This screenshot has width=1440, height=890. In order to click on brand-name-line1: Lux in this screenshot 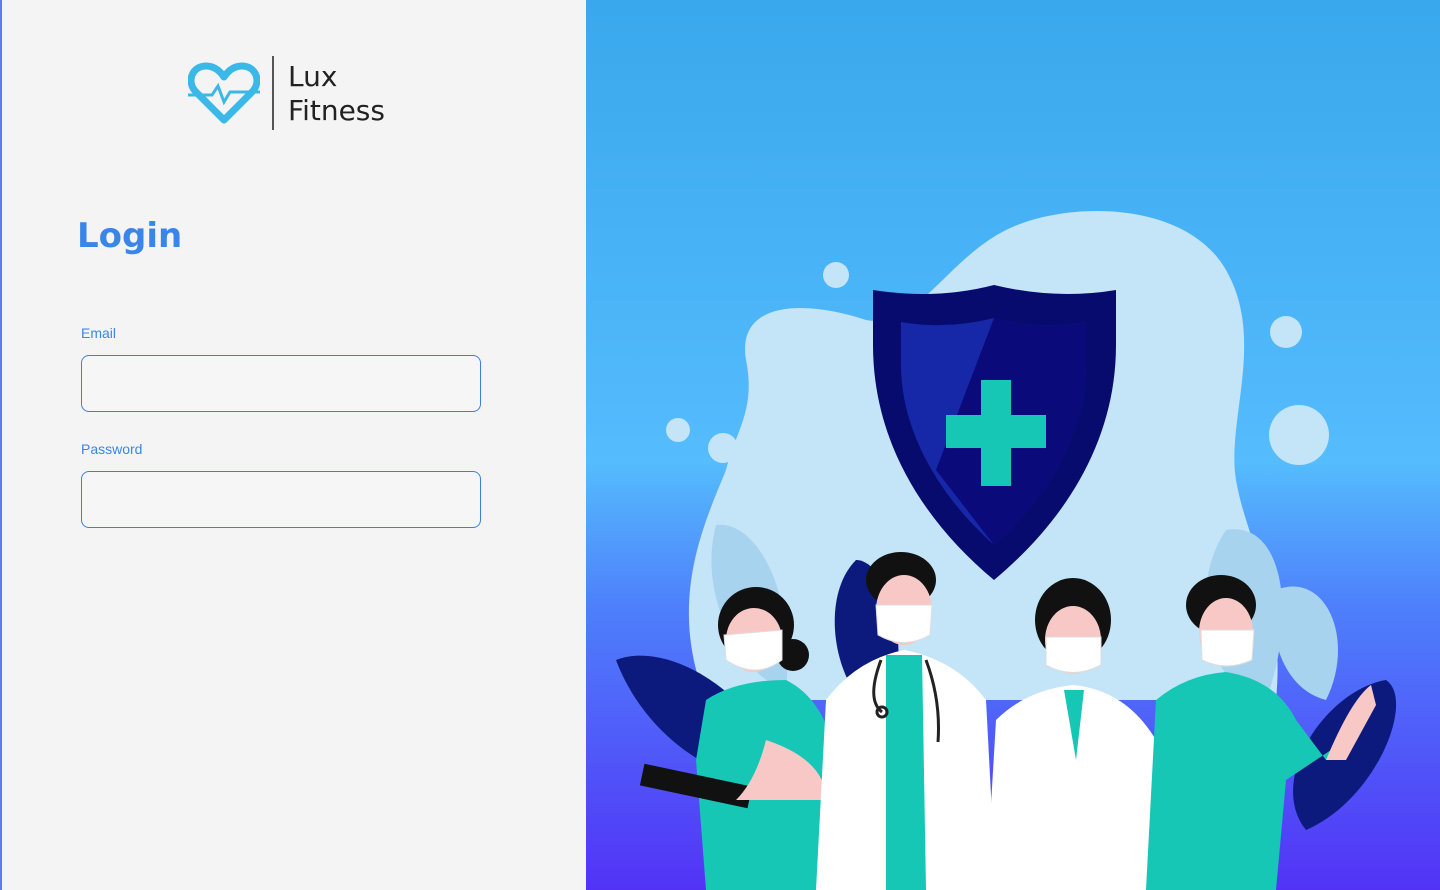, I will do `click(313, 76)`.